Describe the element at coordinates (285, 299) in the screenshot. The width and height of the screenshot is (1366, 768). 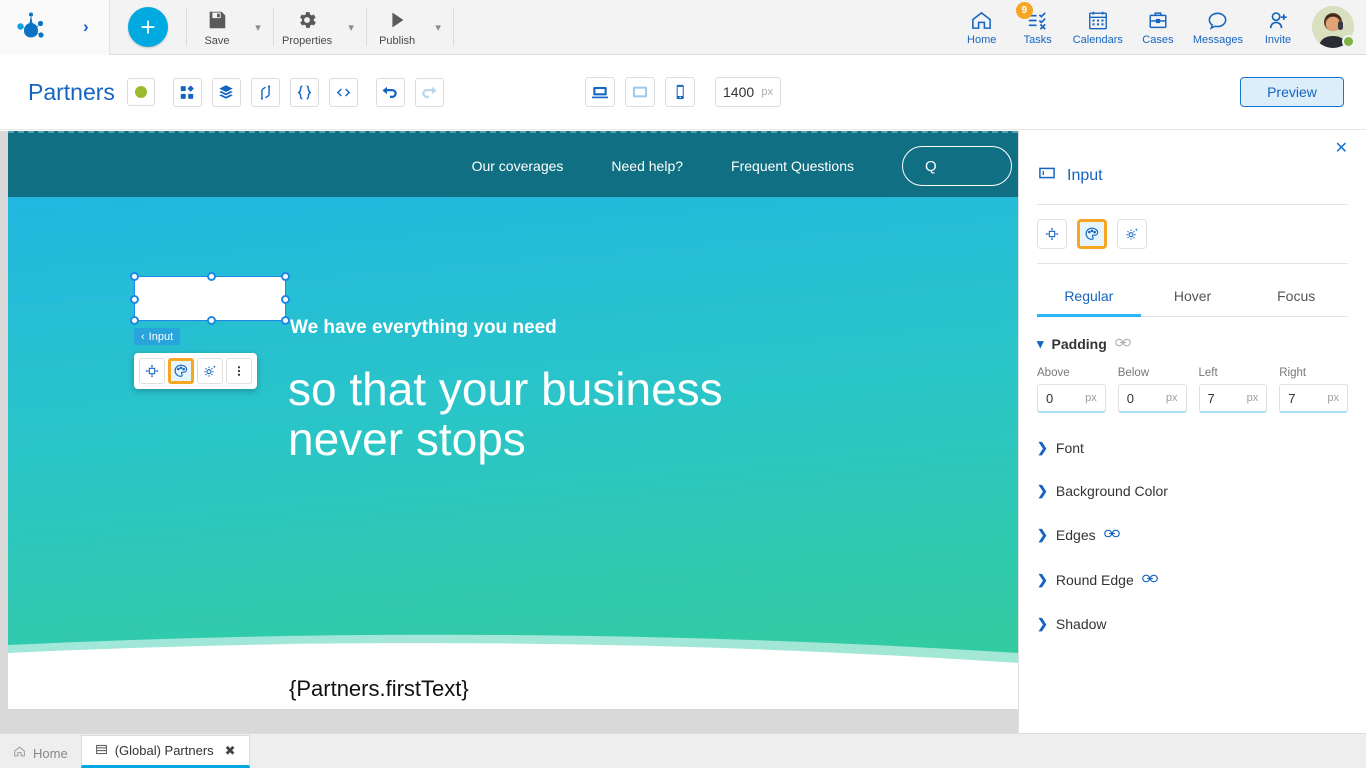
I see `resize-handle-e` at that location.